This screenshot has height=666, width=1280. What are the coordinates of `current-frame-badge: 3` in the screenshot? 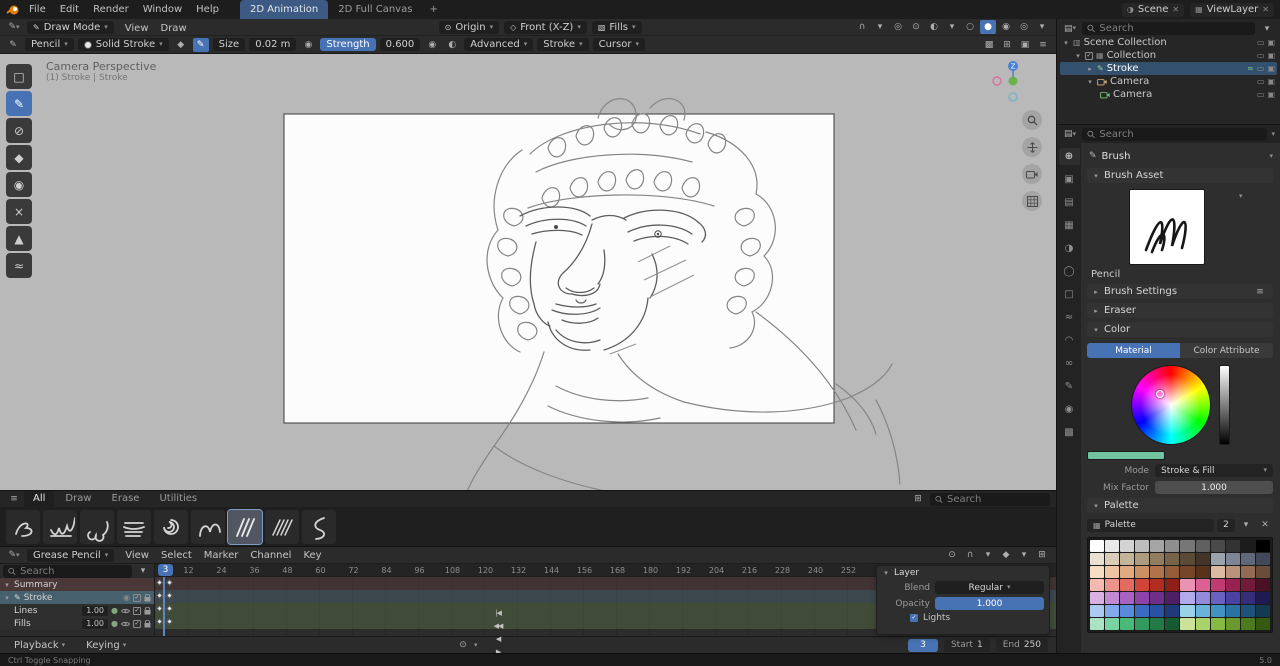 It's located at (165, 570).